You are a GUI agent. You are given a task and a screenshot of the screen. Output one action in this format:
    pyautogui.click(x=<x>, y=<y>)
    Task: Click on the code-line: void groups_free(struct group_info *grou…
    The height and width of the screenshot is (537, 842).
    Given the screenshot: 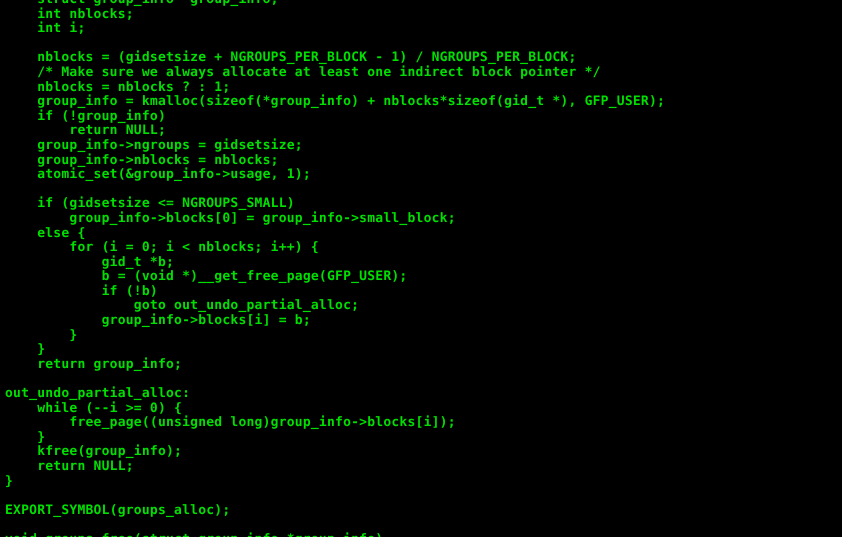 What is the action you would take?
    pyautogui.click(x=335, y=534)
    